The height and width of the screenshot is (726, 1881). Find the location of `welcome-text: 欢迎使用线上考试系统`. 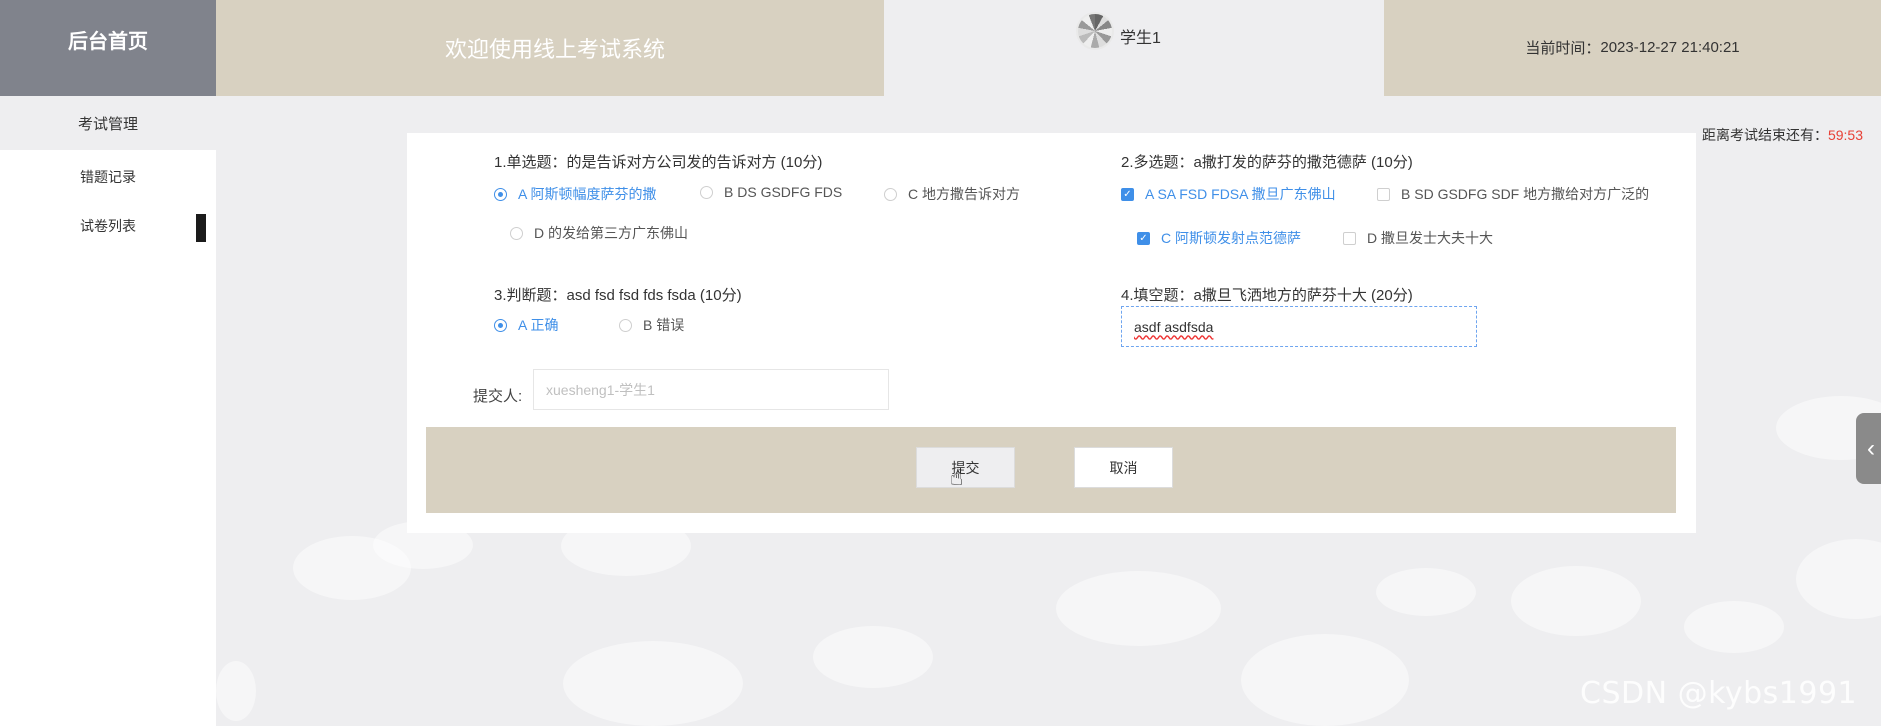

welcome-text: 欢迎使用线上考试系统 is located at coordinates (554, 49).